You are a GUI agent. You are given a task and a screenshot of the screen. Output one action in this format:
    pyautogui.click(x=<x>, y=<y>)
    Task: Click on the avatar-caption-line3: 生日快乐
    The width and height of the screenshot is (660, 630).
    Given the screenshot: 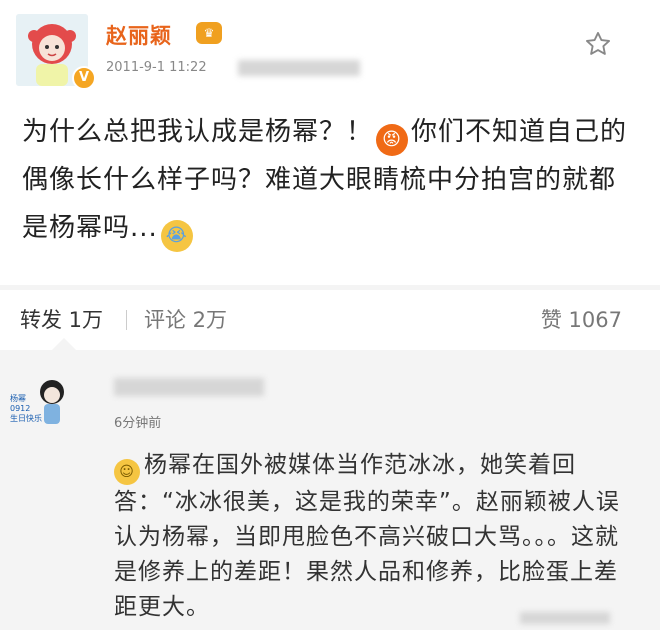 What is the action you would take?
    pyautogui.click(x=26, y=418)
    